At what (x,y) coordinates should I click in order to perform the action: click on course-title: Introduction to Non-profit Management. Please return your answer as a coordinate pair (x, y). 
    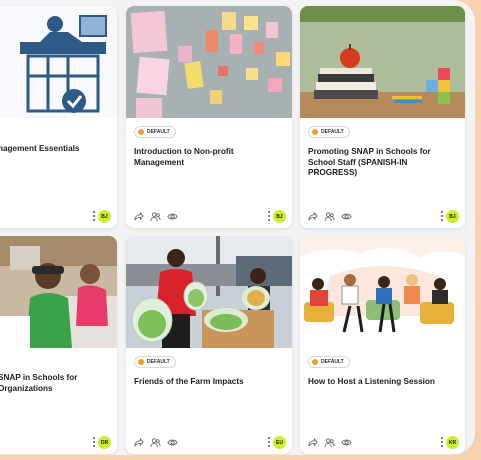
    Looking at the image, I should click on (209, 157).